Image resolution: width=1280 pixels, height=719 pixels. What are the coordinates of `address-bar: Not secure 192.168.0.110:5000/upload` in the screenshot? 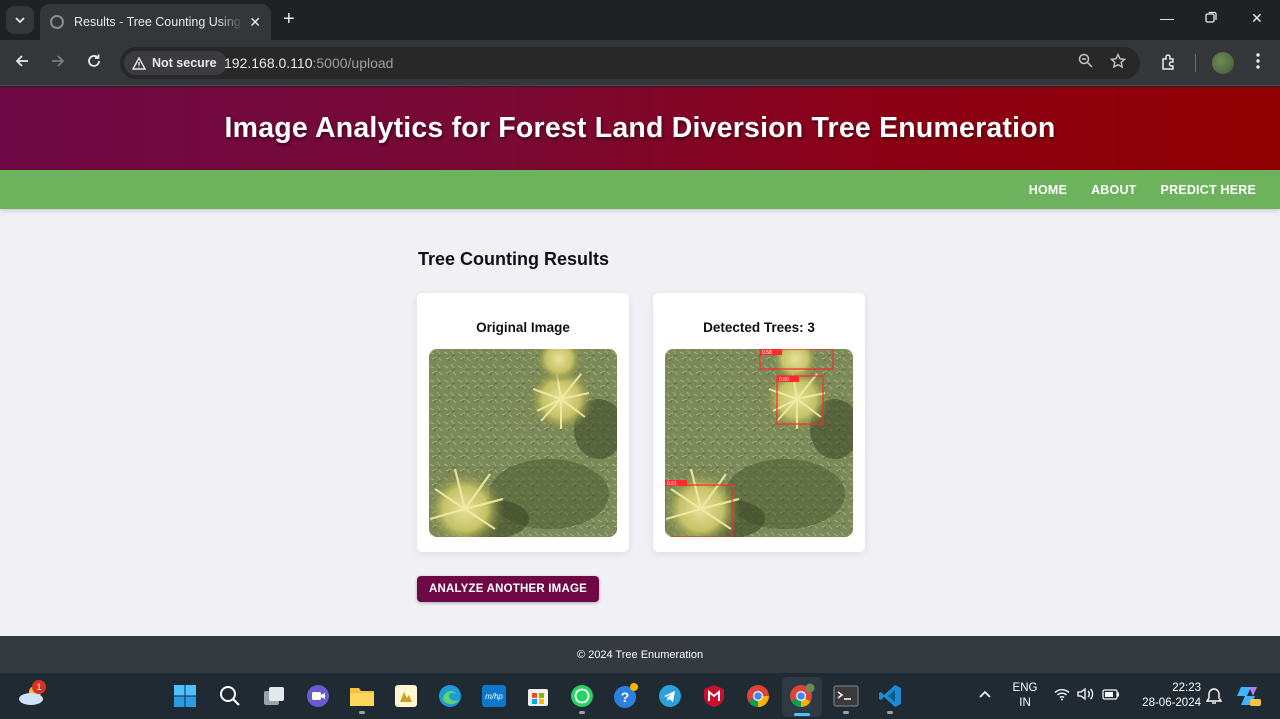 It's located at (630, 63).